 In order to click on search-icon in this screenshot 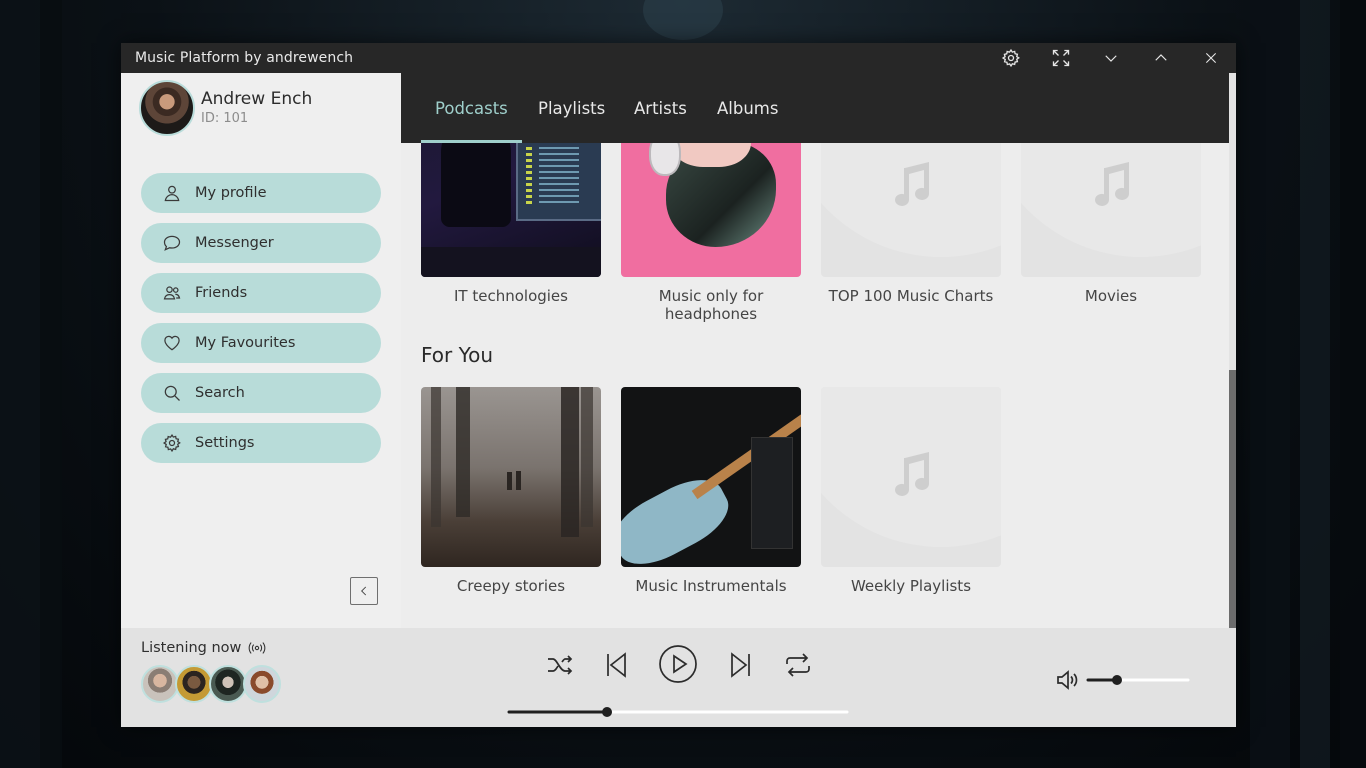, I will do `click(172, 393)`.